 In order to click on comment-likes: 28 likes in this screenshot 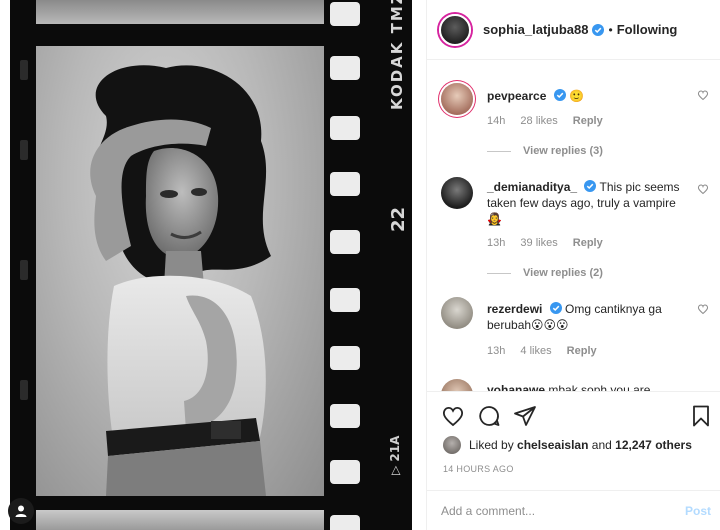, I will do `click(538, 121)`.